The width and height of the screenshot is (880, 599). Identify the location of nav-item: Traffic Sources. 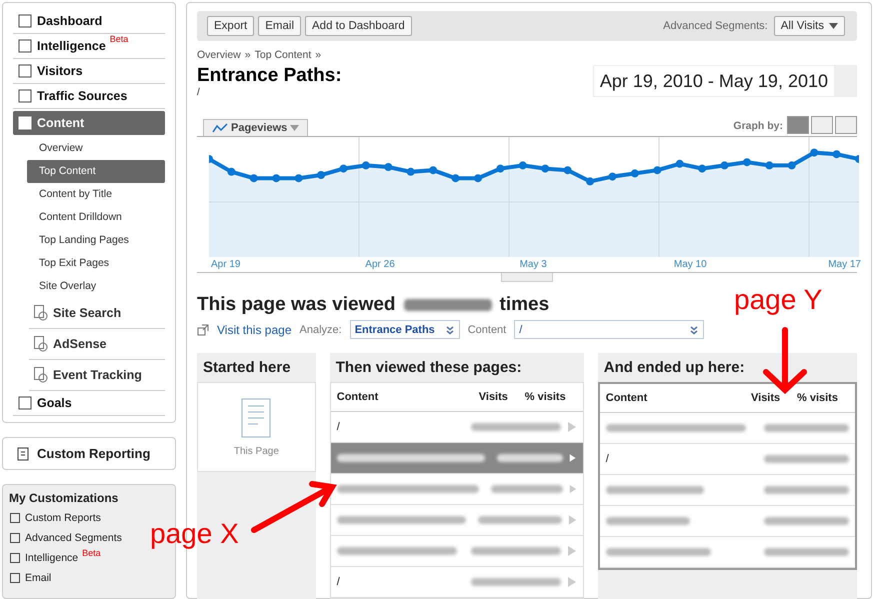
(89, 96).